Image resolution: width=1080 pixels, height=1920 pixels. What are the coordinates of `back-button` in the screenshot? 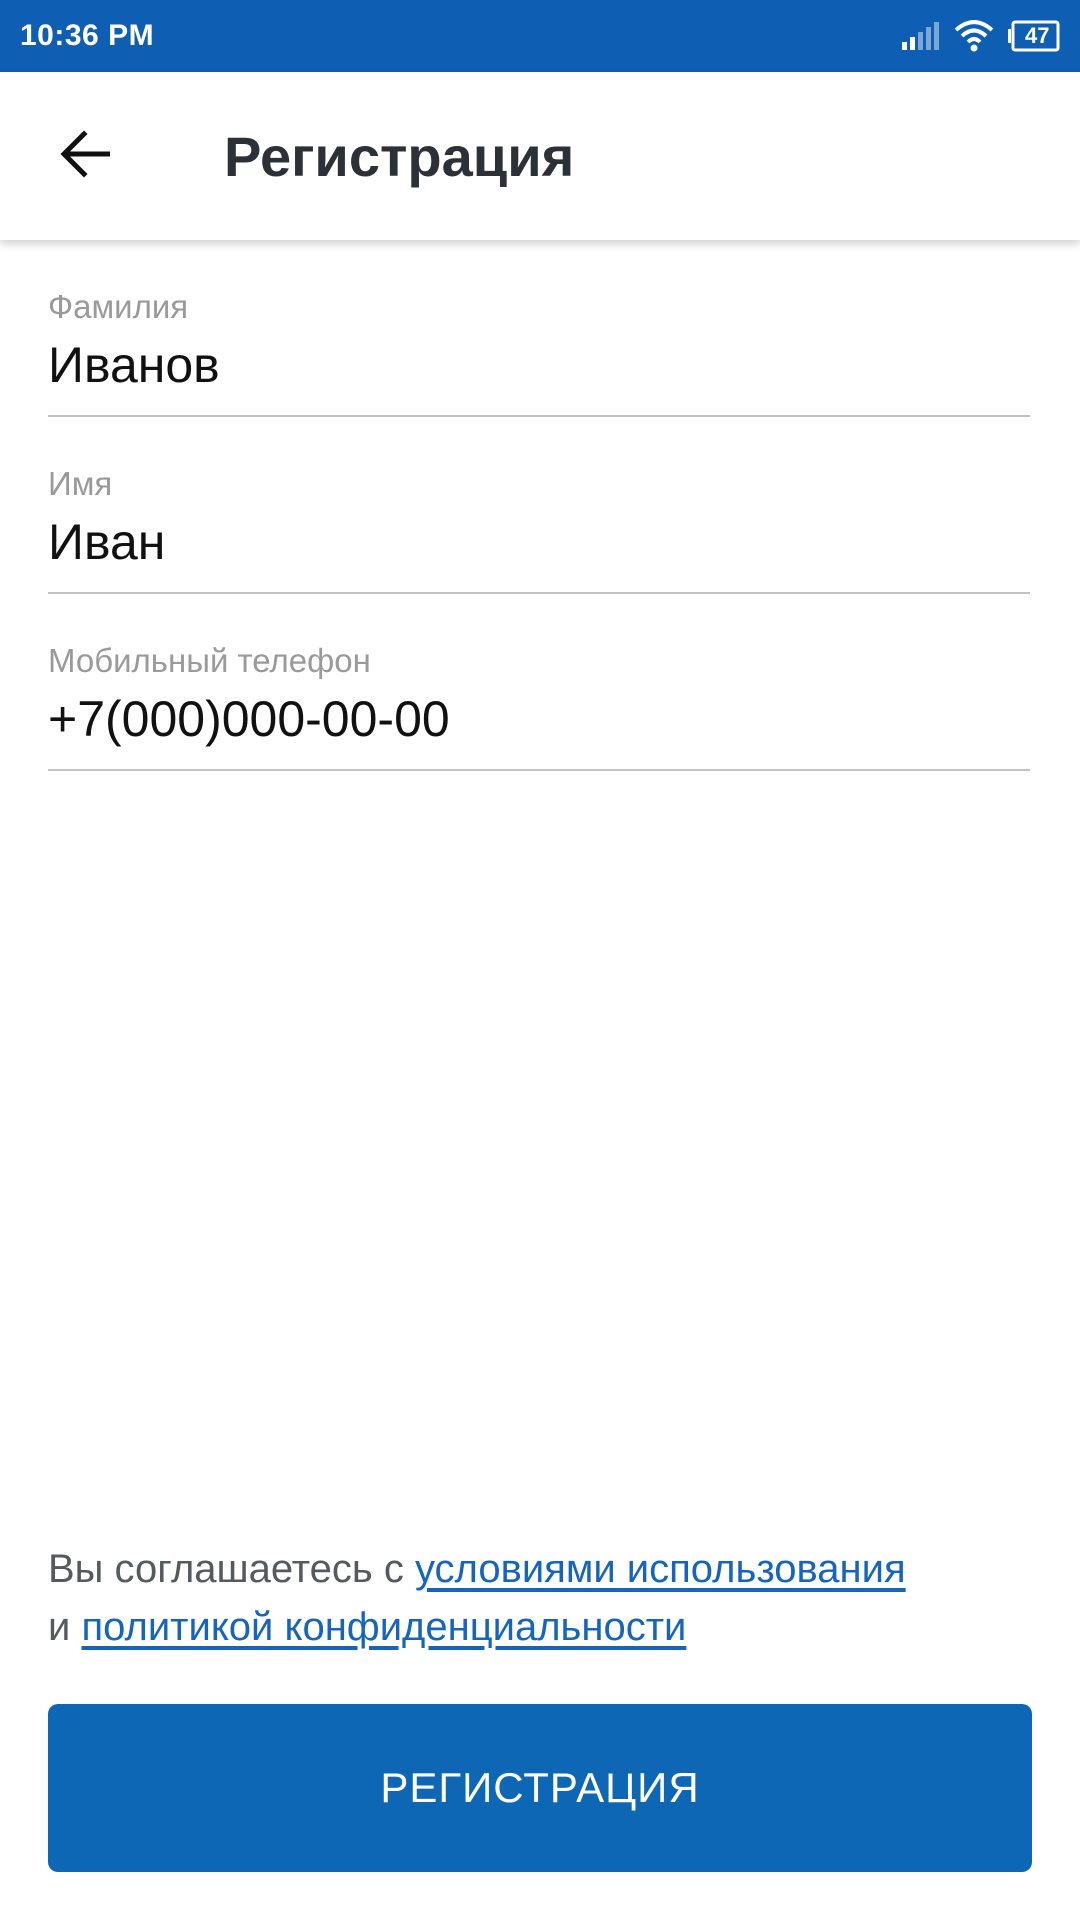 It's located at (85, 156).